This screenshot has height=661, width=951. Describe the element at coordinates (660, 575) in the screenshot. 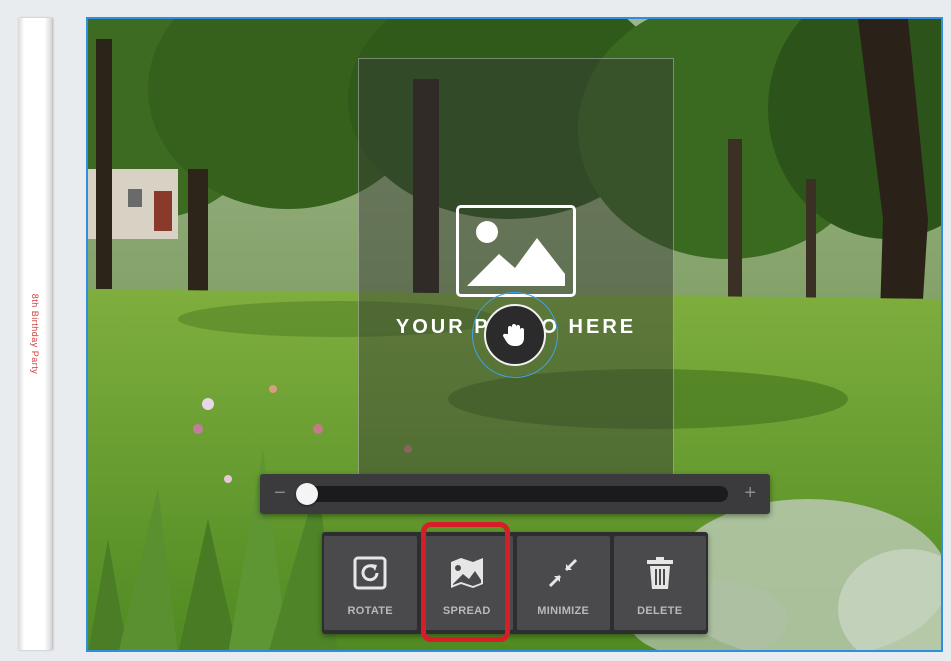

I see `trash-icon` at that location.